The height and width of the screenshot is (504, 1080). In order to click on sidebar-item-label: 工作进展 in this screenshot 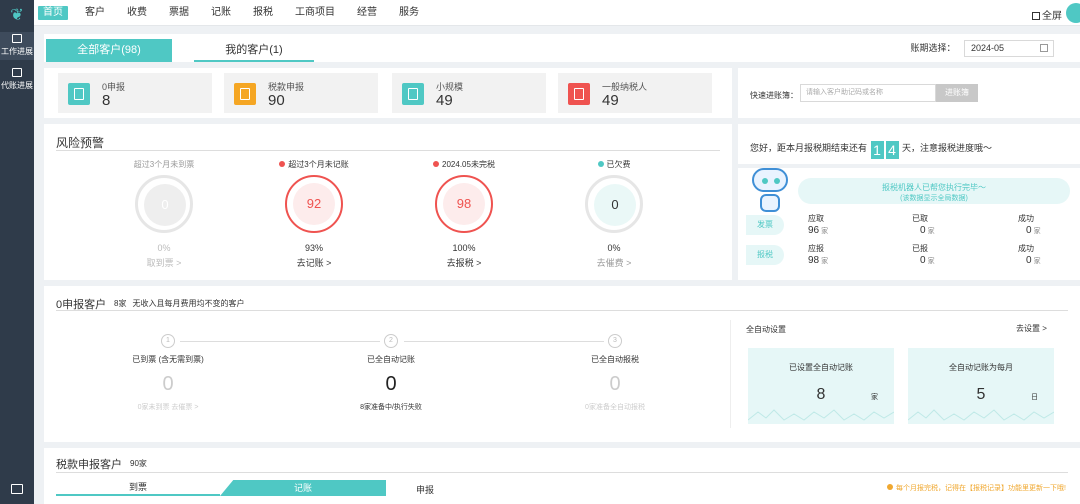, I will do `click(17, 51)`.